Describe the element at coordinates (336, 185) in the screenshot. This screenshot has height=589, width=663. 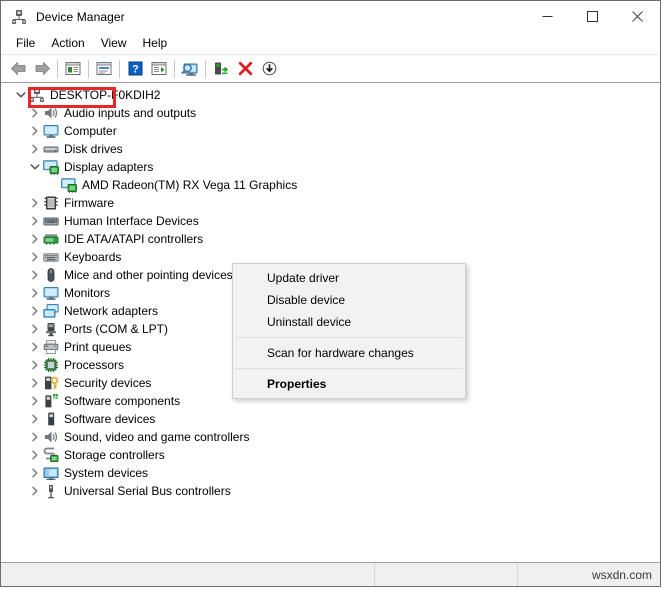
I see `tree-node-selected: AMD Radeon(TM) RX Vega 11 Graphics` at that location.